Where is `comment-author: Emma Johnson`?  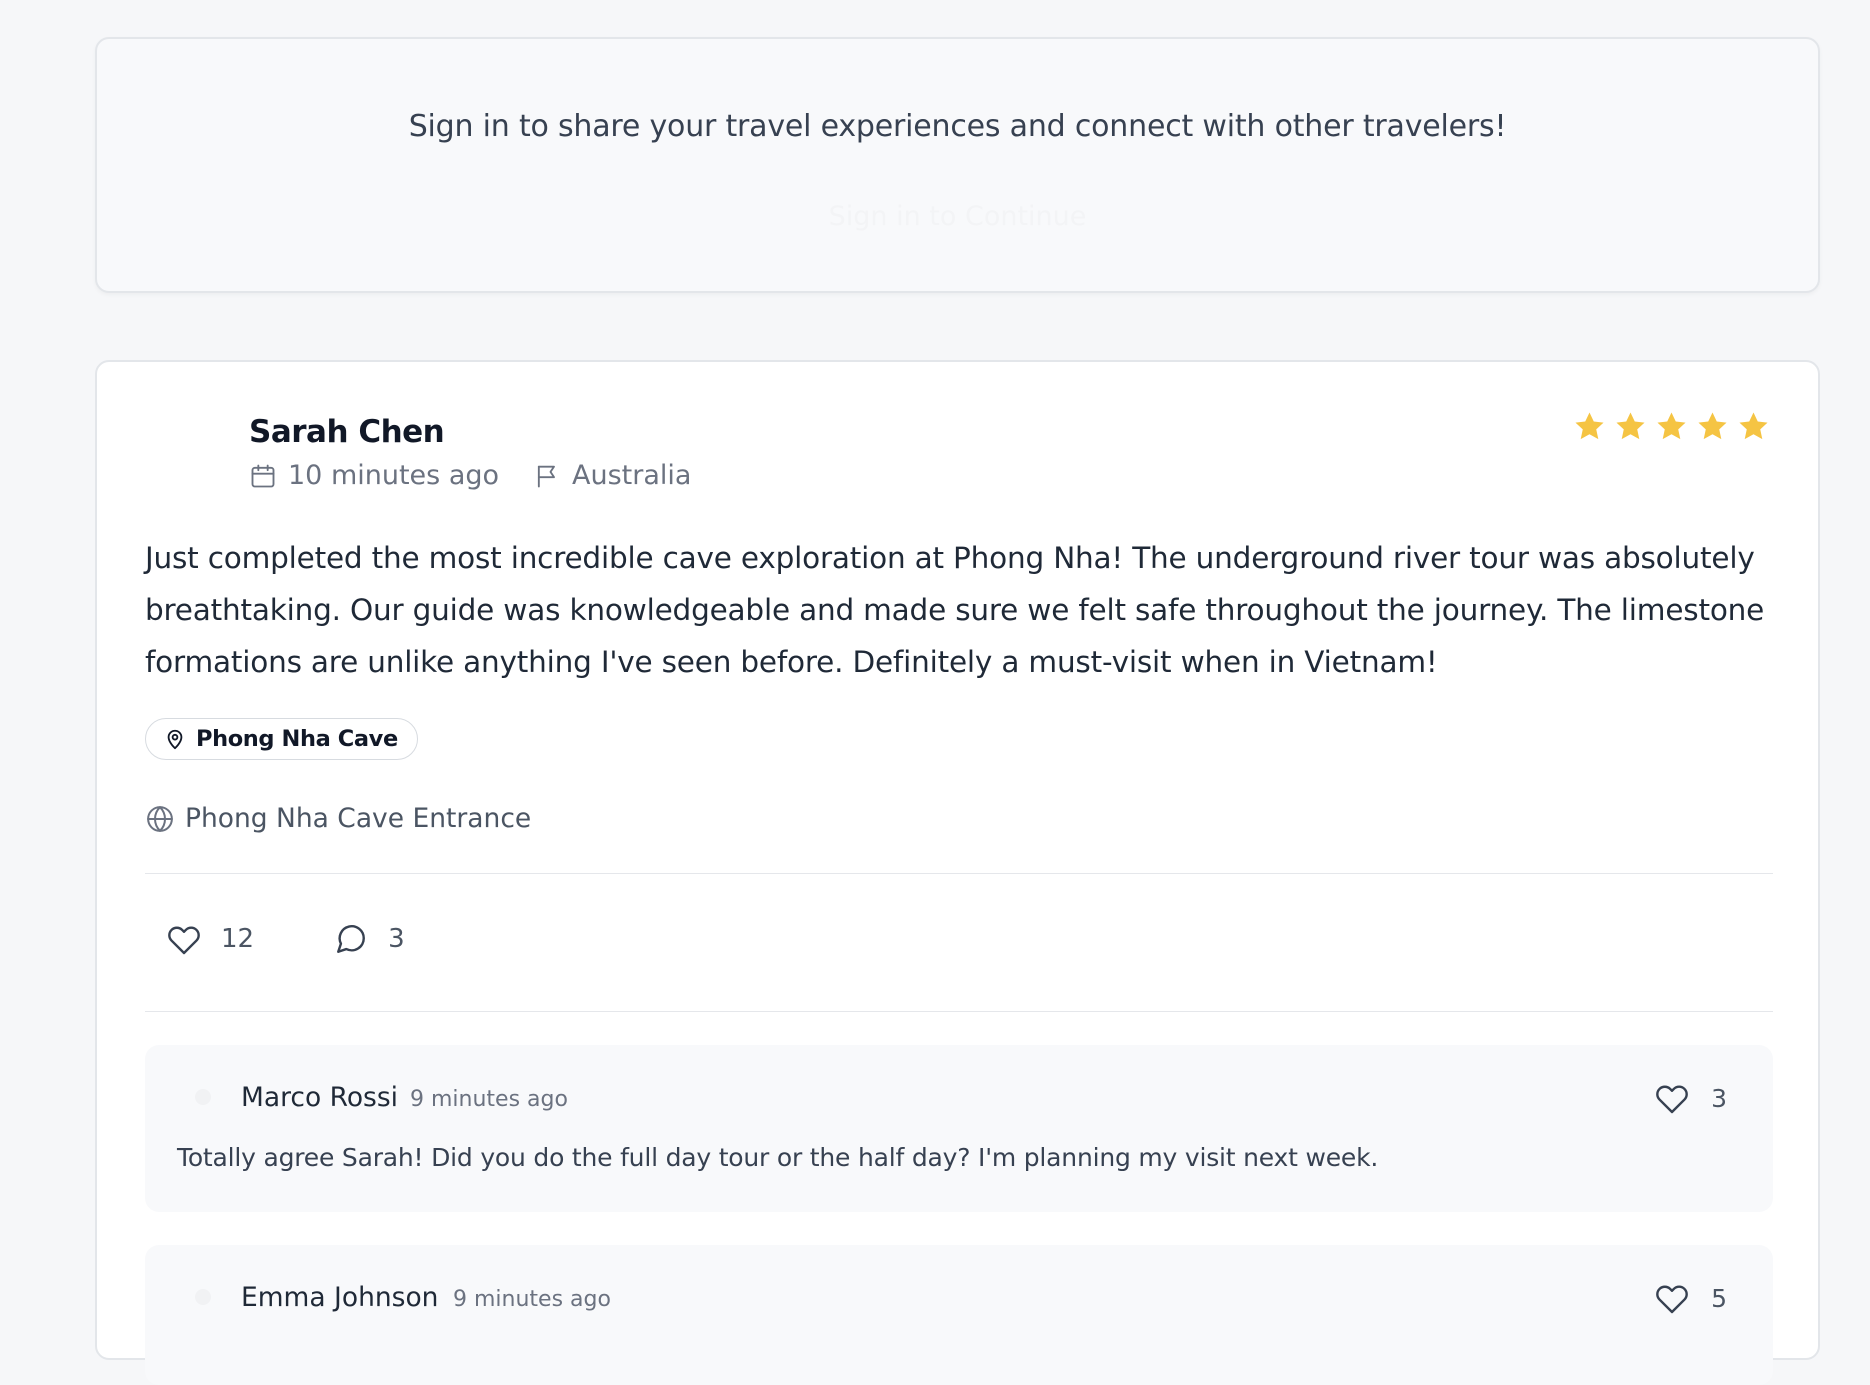
comment-author: Emma Johnson is located at coordinates (340, 1297).